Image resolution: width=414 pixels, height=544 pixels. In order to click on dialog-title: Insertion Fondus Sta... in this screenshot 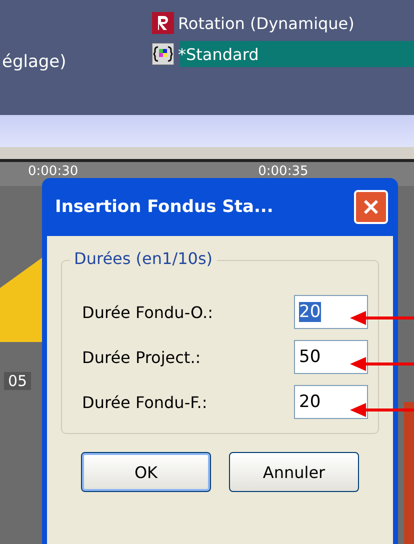, I will do `click(164, 207)`.